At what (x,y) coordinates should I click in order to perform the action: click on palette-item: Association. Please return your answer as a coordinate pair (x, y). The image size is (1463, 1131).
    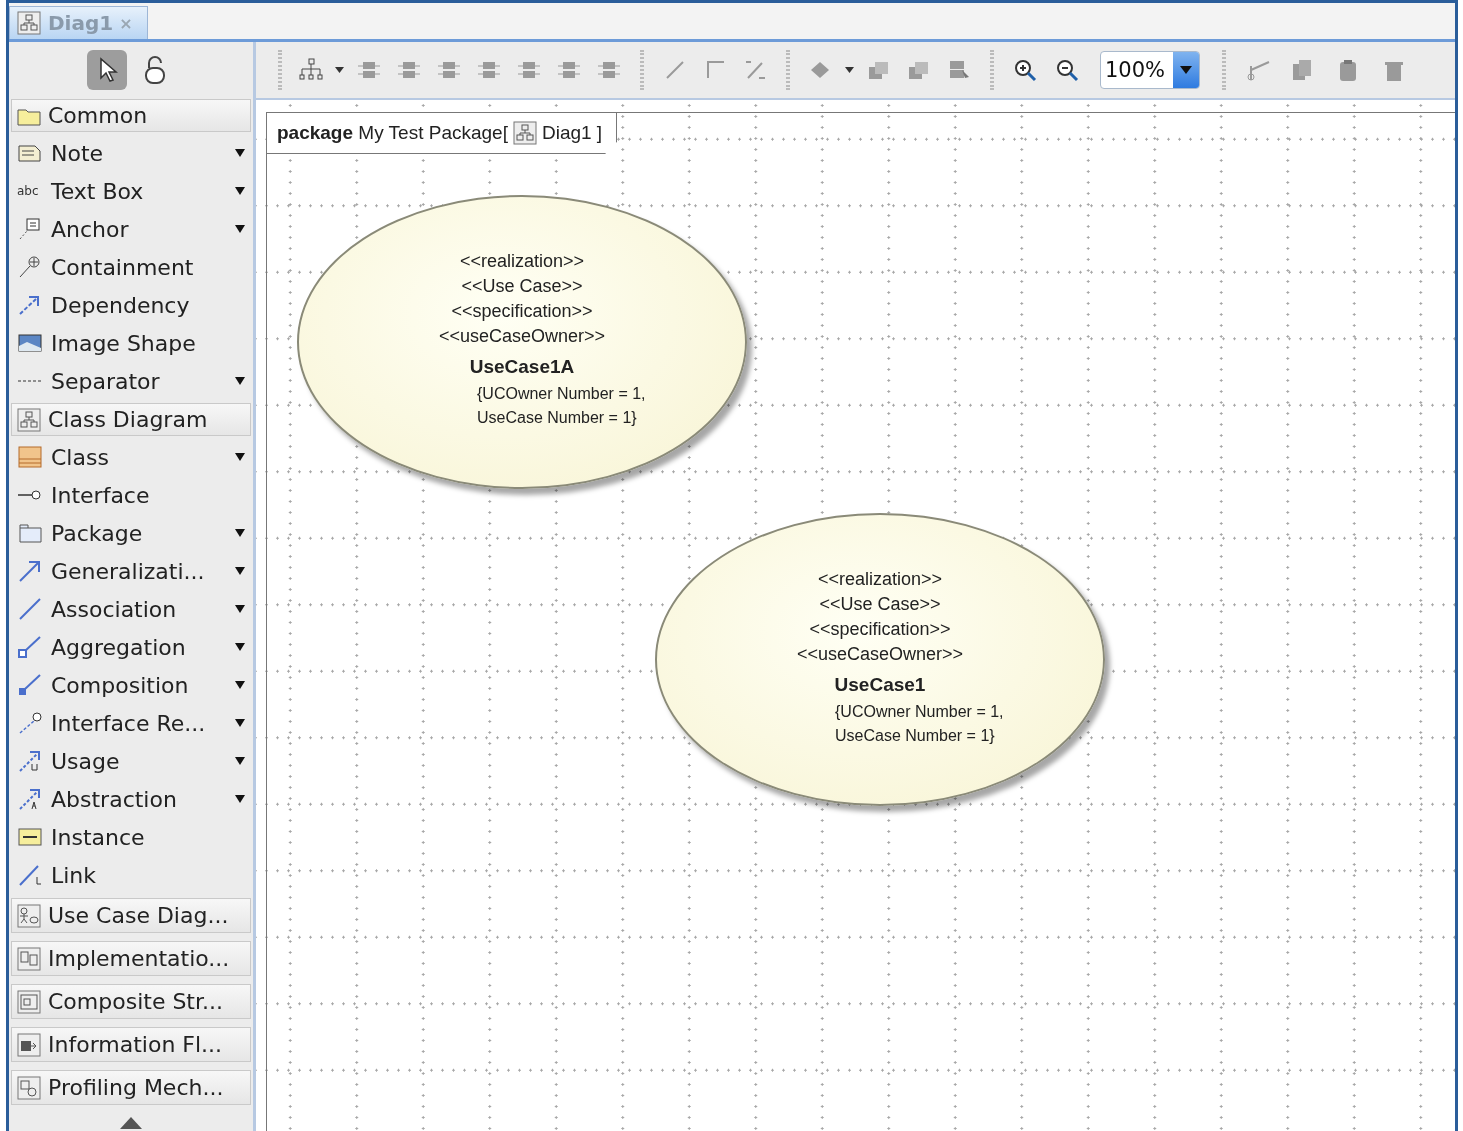
    Looking at the image, I should click on (131, 609).